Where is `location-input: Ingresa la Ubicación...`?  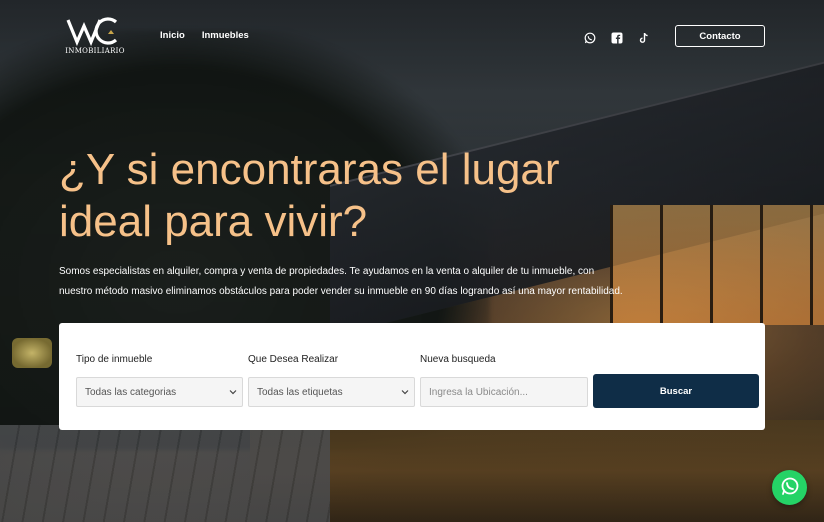 location-input: Ingresa la Ubicación... is located at coordinates (504, 392).